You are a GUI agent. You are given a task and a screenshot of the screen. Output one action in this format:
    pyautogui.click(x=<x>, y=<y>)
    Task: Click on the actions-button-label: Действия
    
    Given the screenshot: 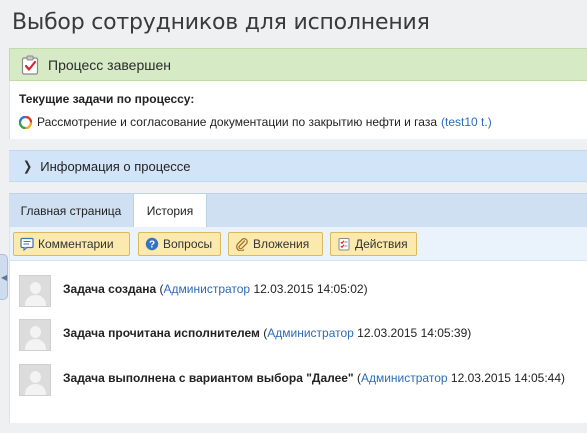 What is the action you would take?
    pyautogui.click(x=381, y=244)
    